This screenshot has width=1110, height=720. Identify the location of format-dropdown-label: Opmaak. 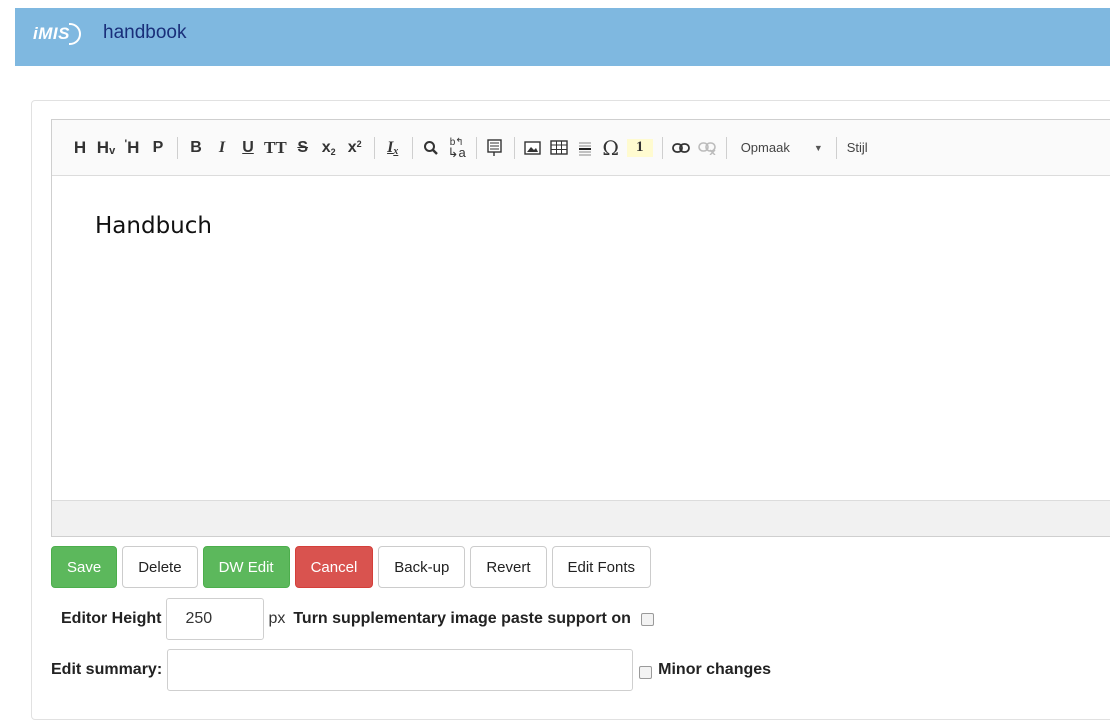
(765, 147).